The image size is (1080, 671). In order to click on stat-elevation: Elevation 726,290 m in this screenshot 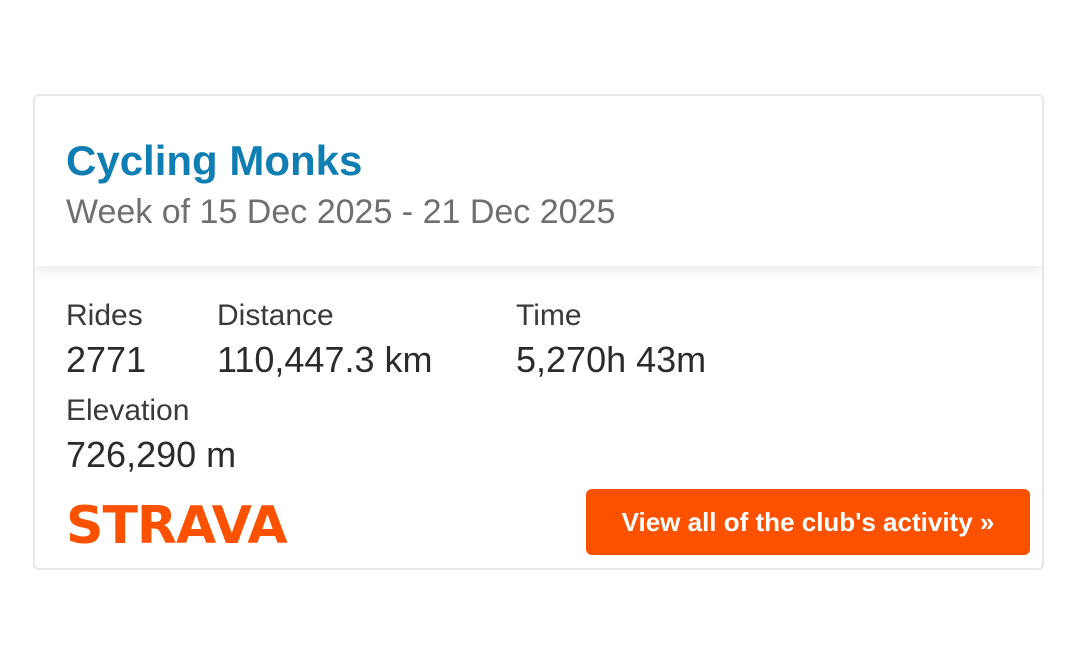, I will do `click(151, 434)`.